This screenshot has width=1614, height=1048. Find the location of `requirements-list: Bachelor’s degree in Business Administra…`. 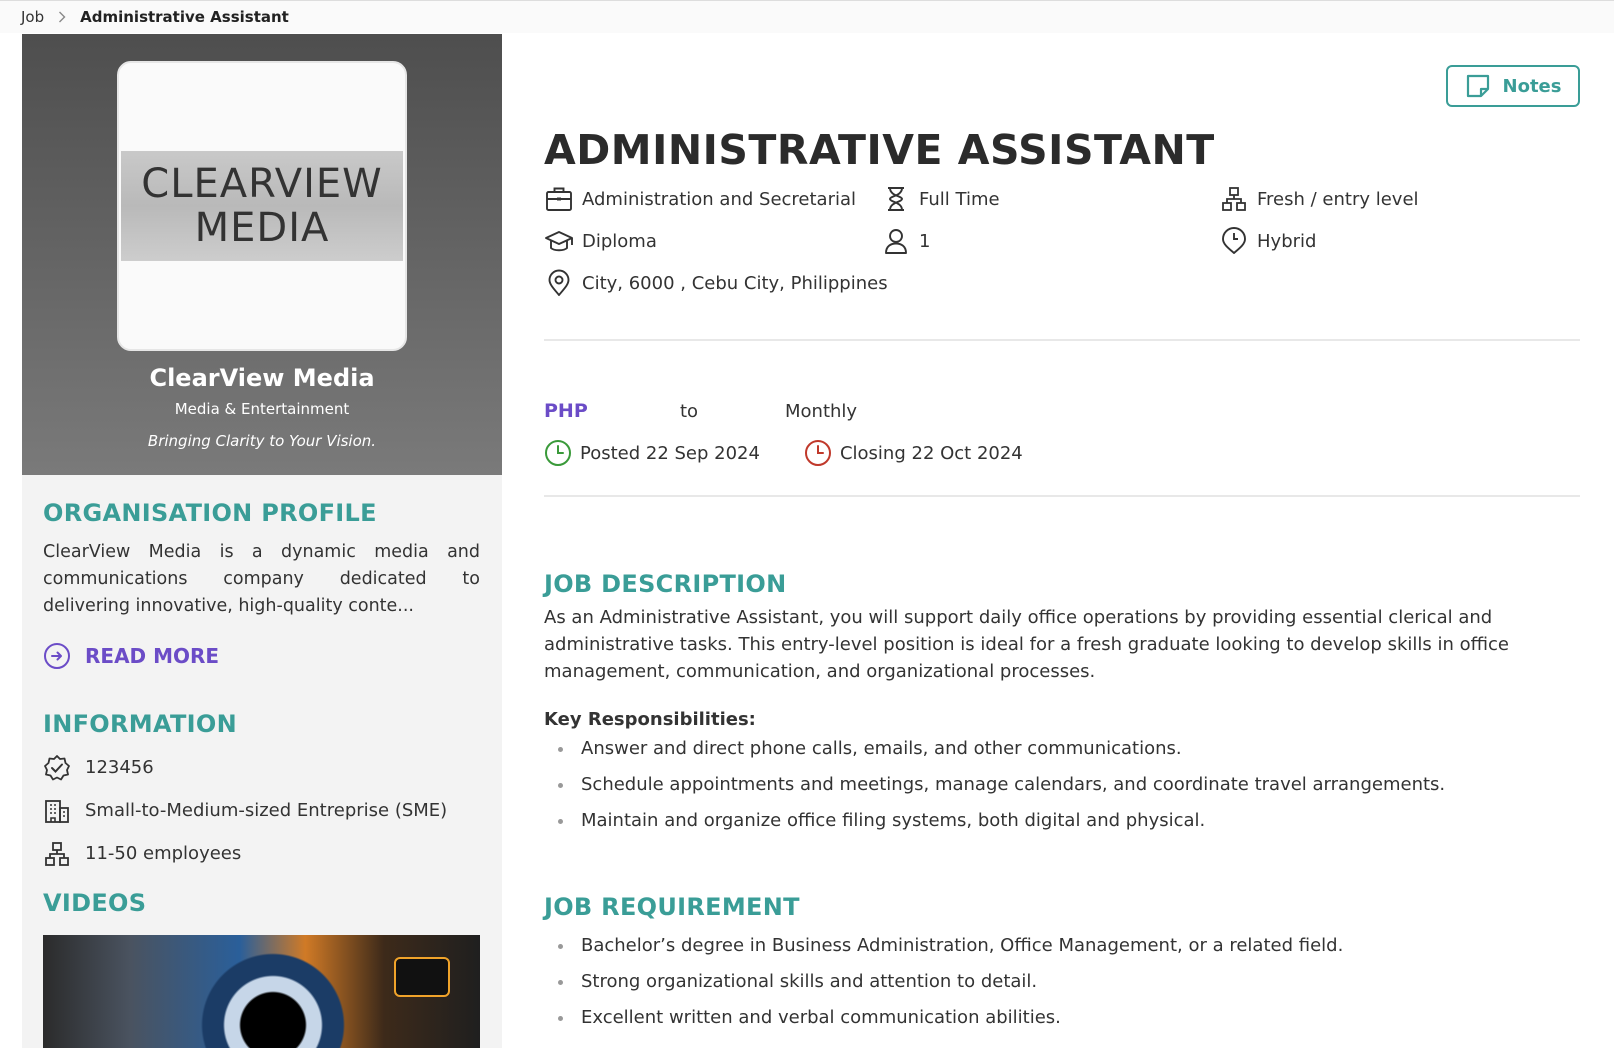

requirements-list: Bachelor’s degree in Business Administra… is located at coordinates (1062, 982).